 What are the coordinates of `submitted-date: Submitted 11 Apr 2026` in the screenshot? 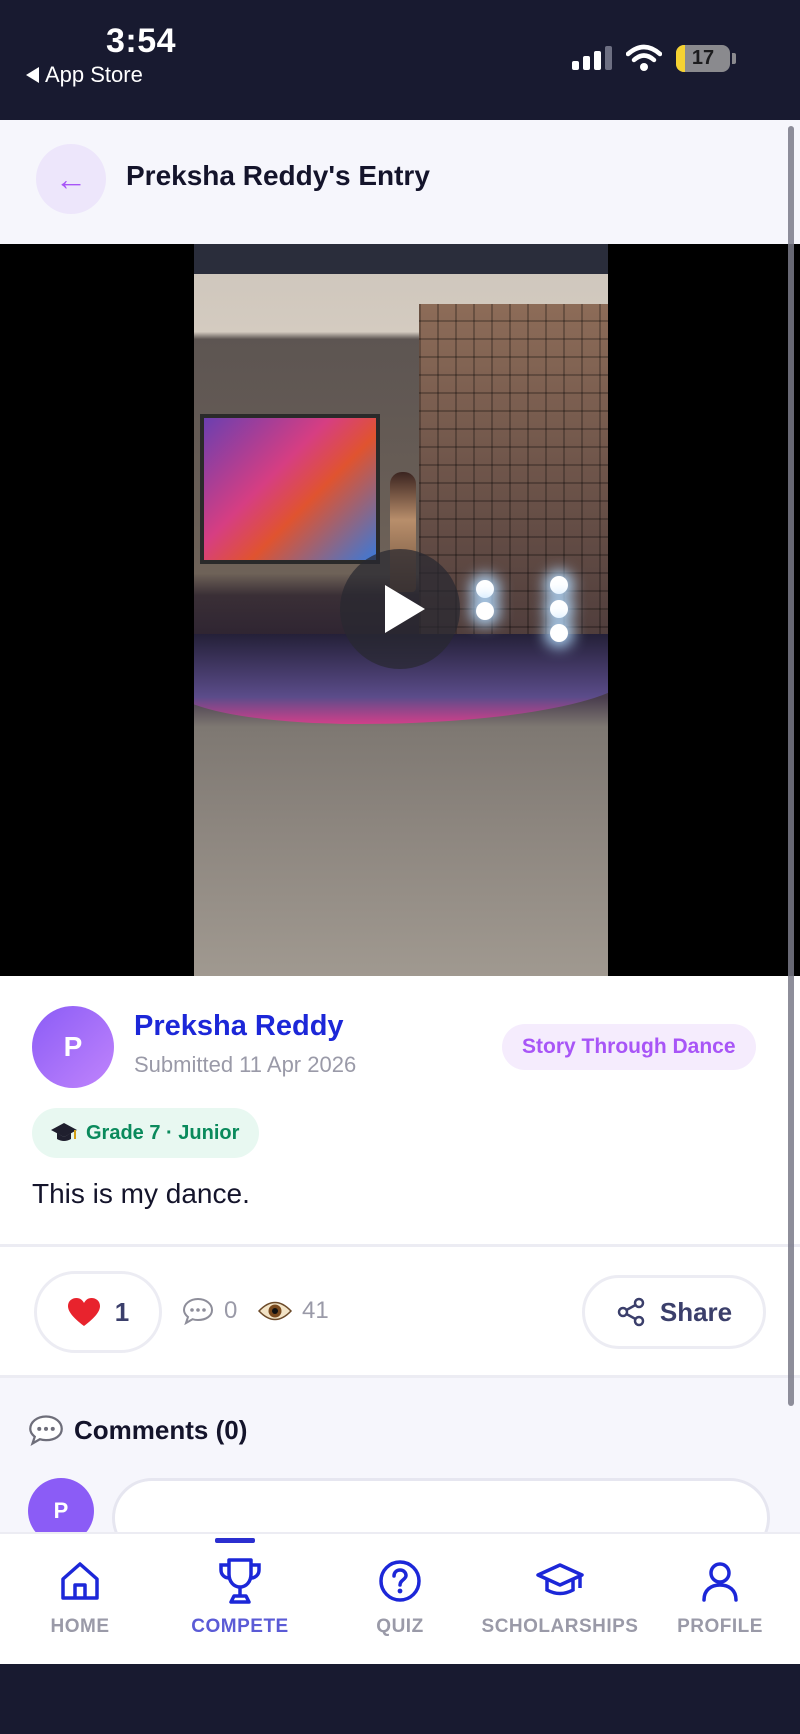 It's located at (245, 1064).